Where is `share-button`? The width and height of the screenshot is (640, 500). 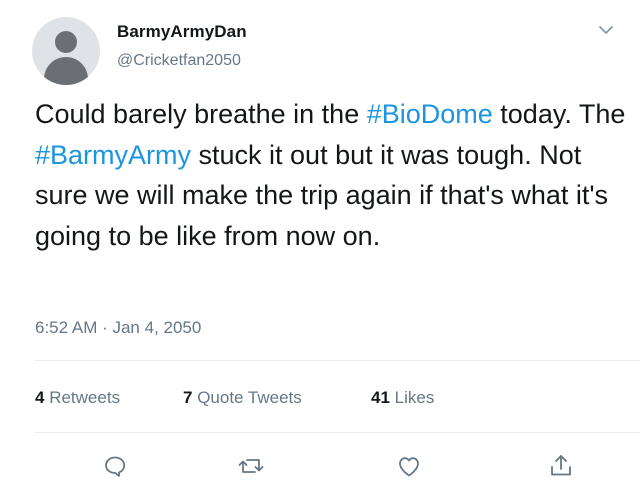
share-button is located at coordinates (561, 466).